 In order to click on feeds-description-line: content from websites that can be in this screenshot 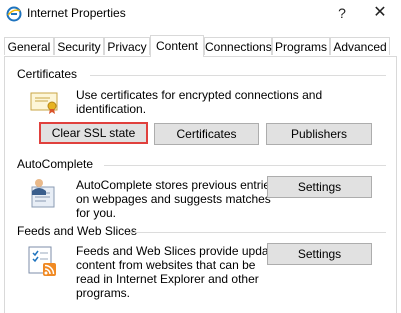, I will do `click(166, 265)`.